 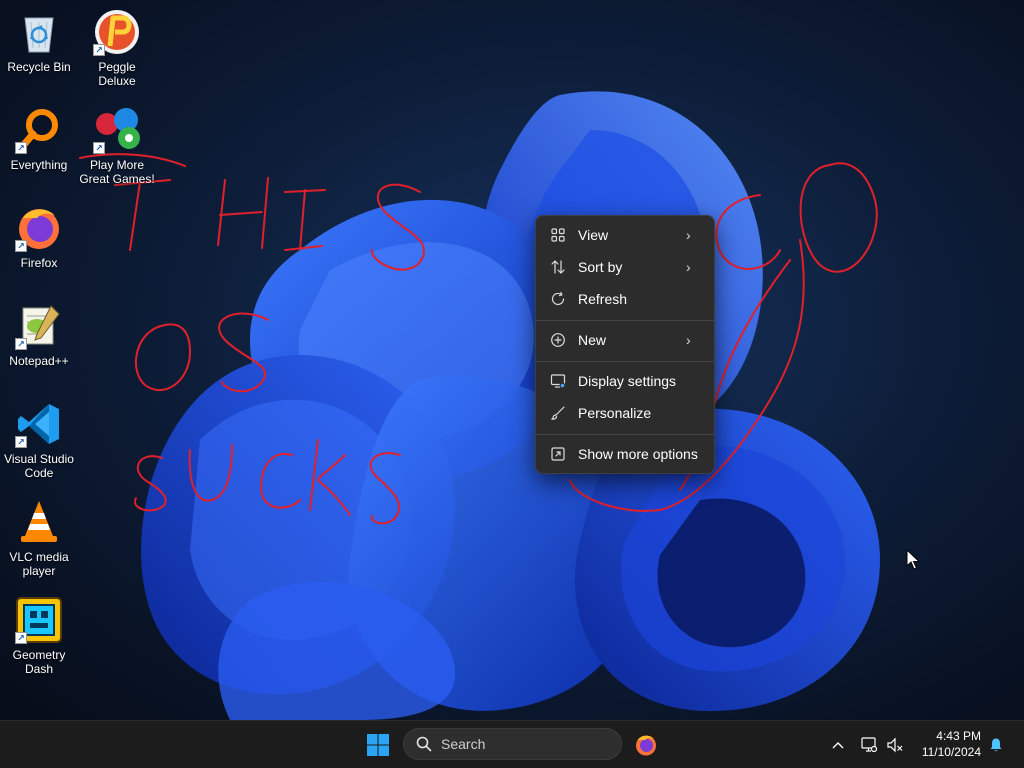 I want to click on taskbar-clock: 4:43 PM 11/10/2024, so click(x=951, y=744).